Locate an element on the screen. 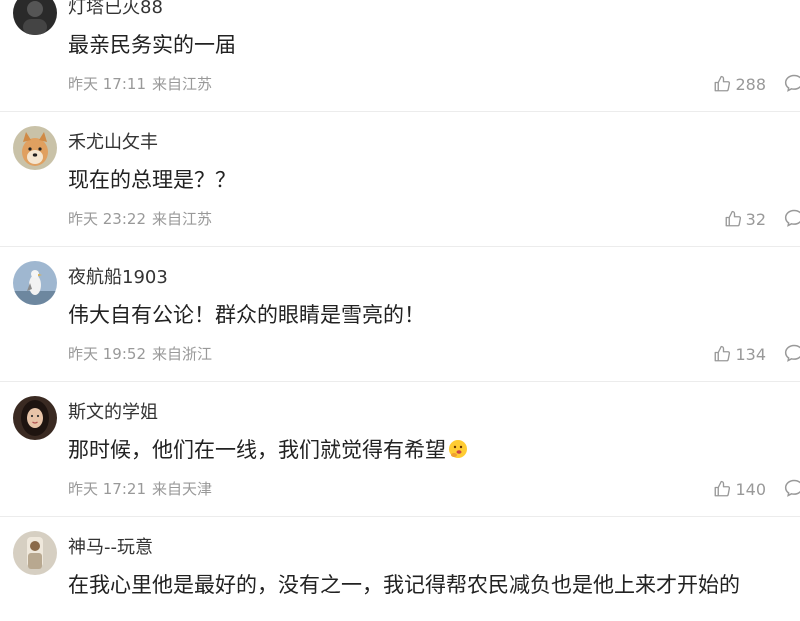 Image resolution: width=800 pixels, height=621 pixels. comment-meta: 昨天 23:22 来自江苏 is located at coordinates (140, 219).